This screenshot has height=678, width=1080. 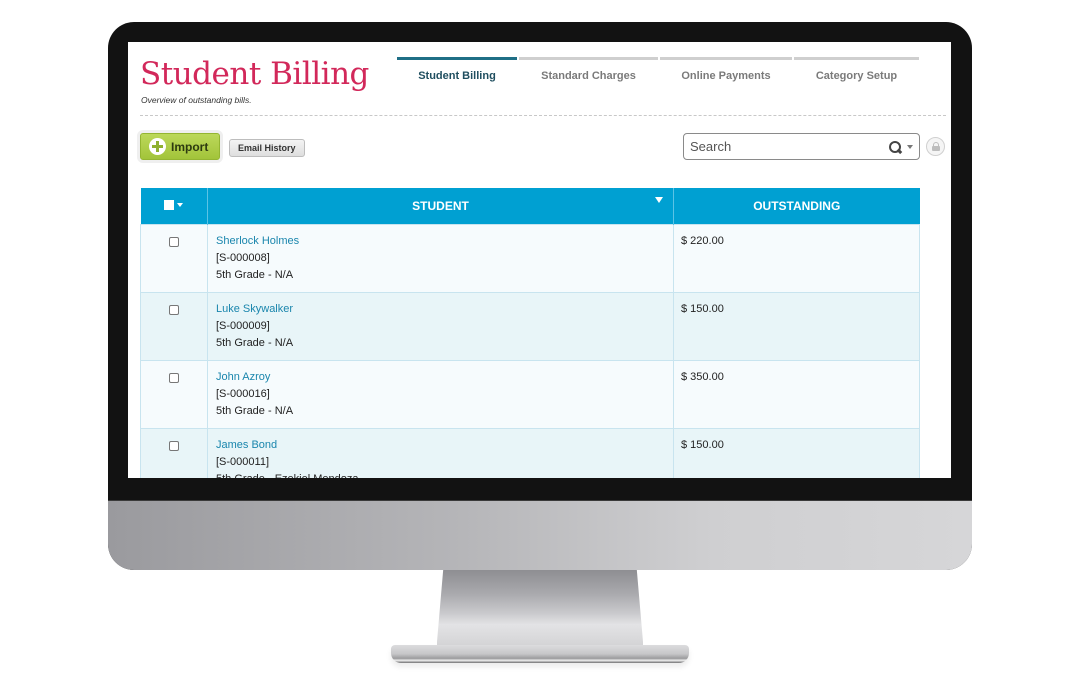 I want to click on student-name-link: Luke Skywalker, so click(x=440, y=309).